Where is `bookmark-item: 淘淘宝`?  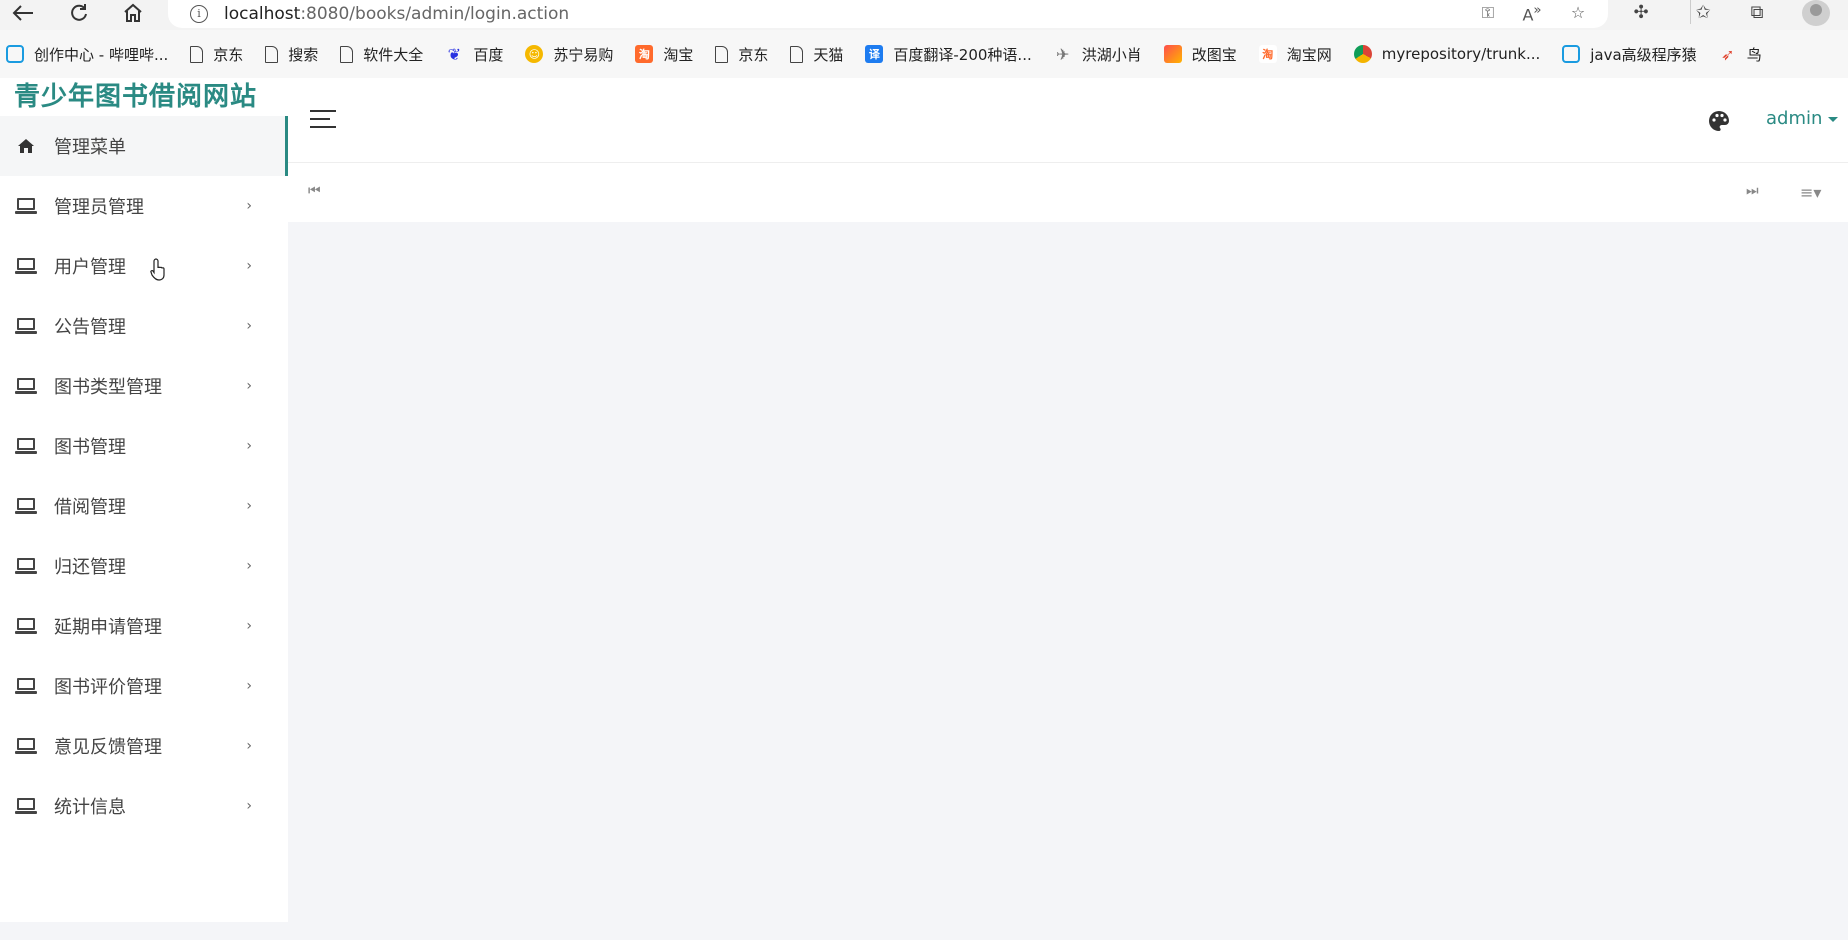 bookmark-item: 淘淘宝 is located at coordinates (664, 54).